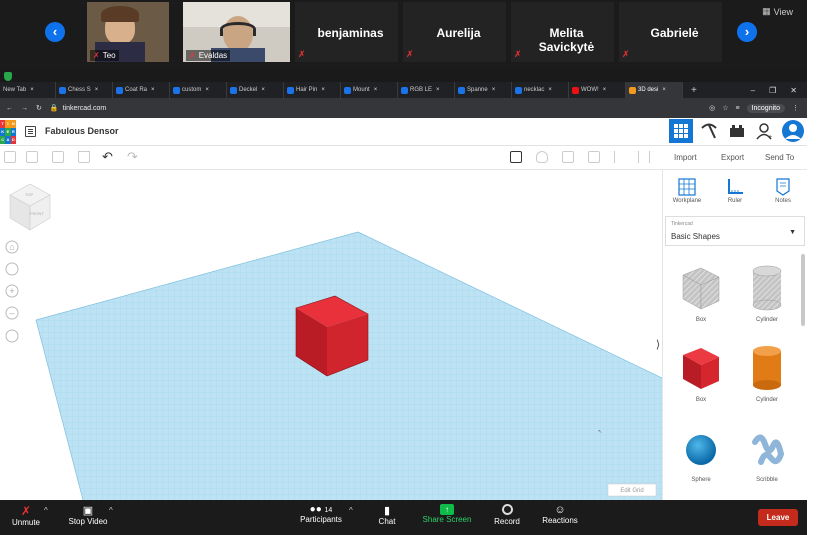 The width and height of the screenshot is (820, 535). I want to click on notes-tool: Notes, so click(783, 191).